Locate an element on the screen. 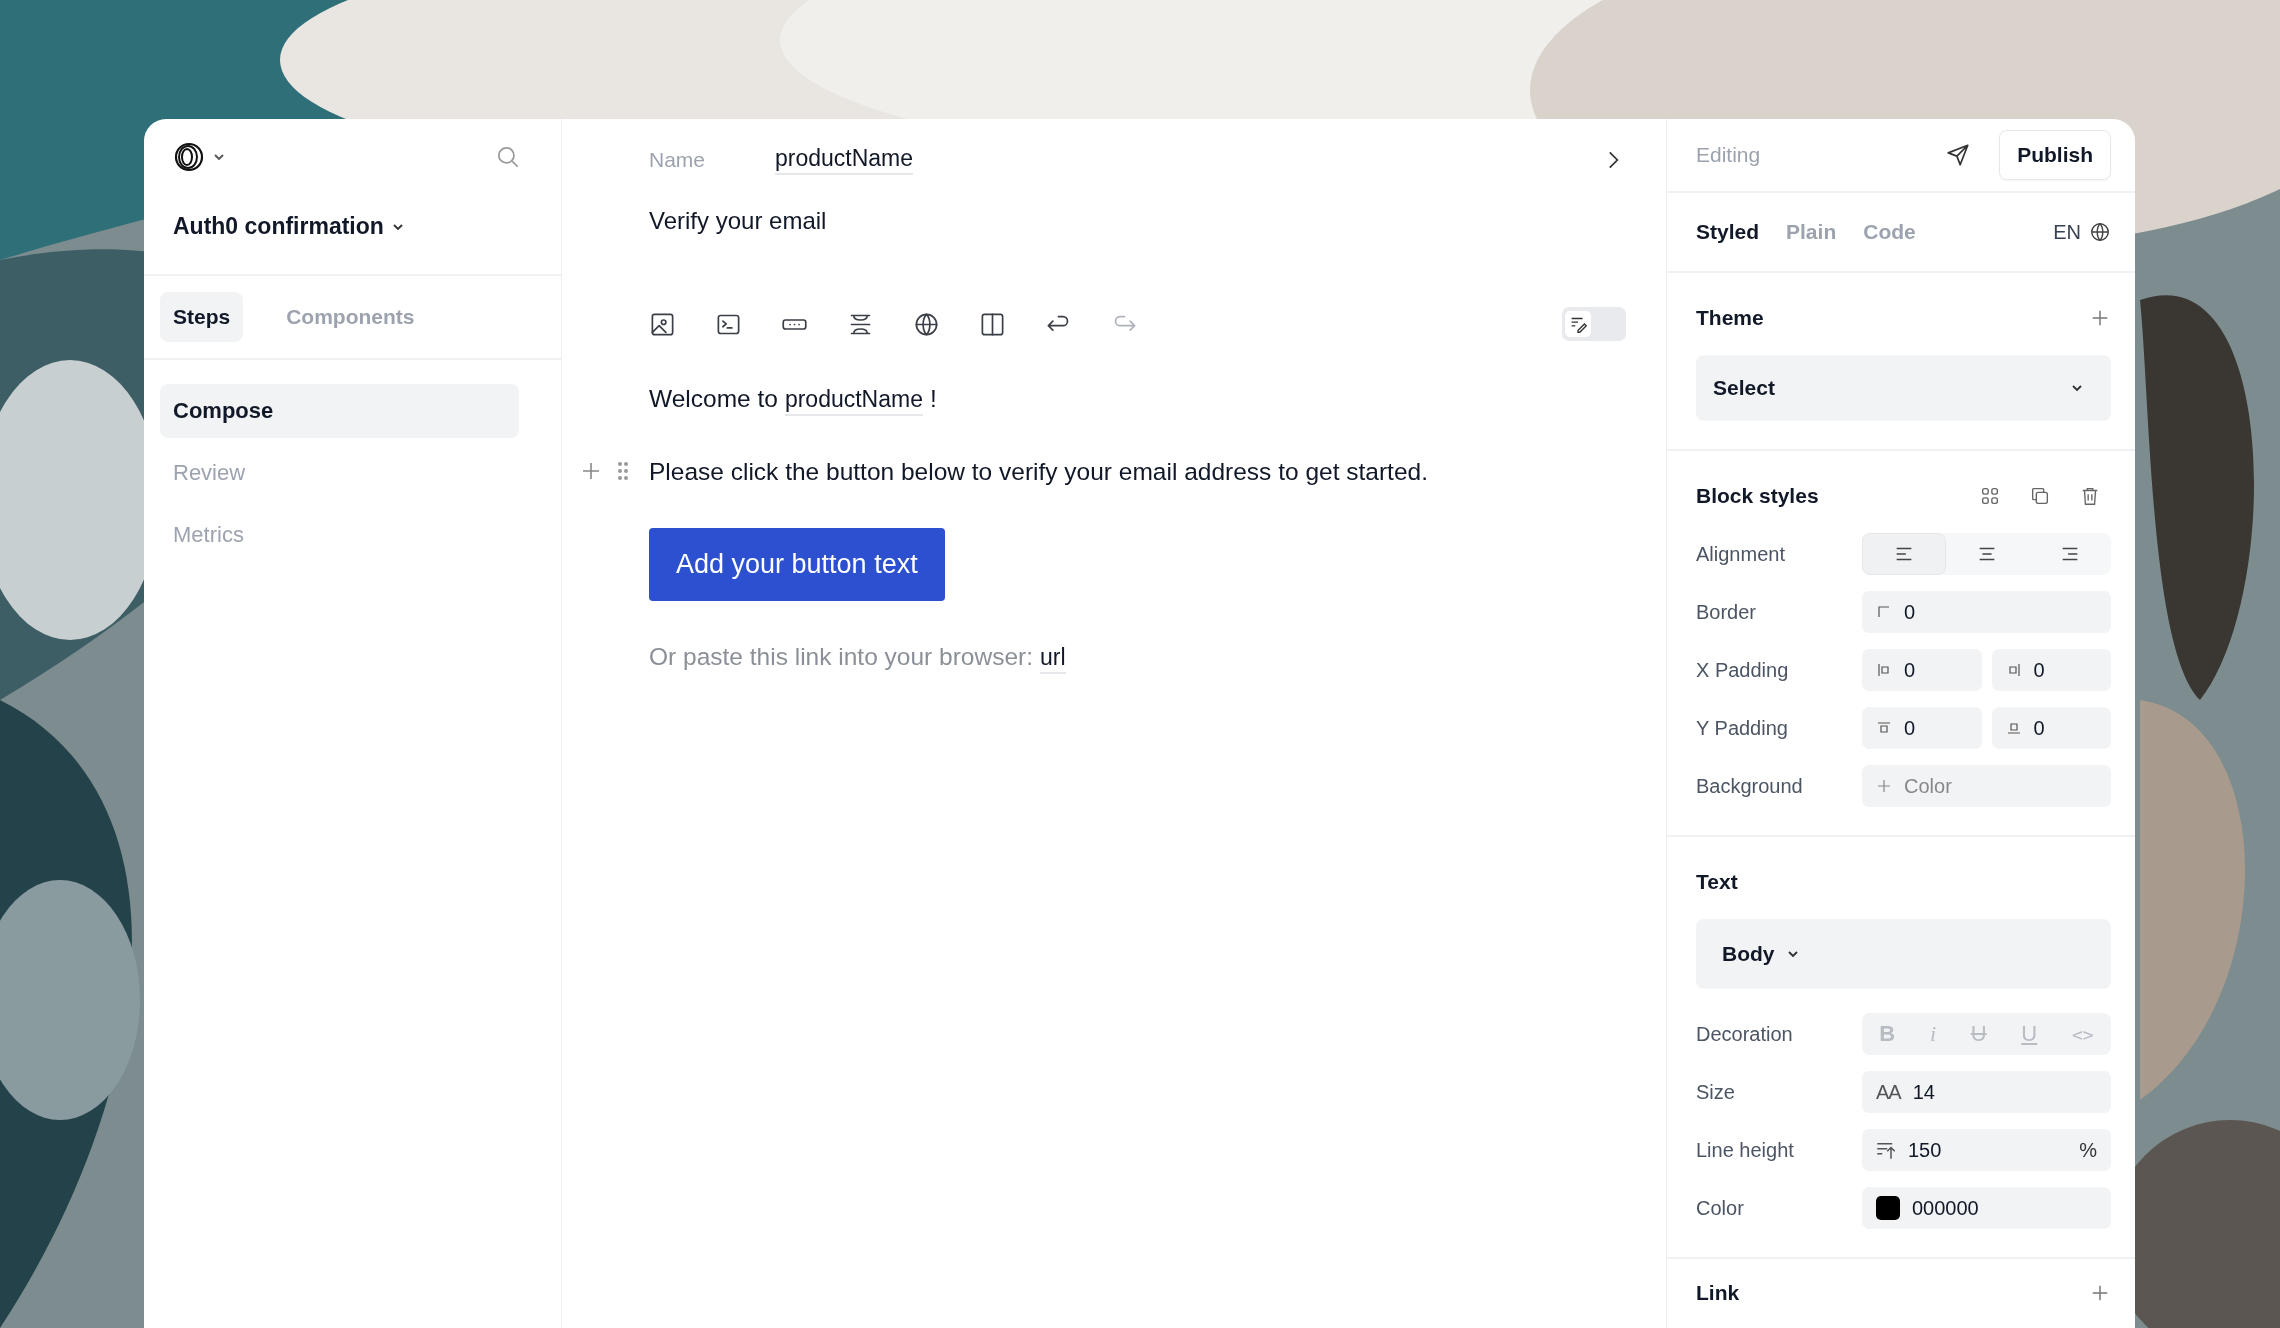 This screenshot has height=1328, width=2280. pad-top-icon is located at coordinates (1884, 728).